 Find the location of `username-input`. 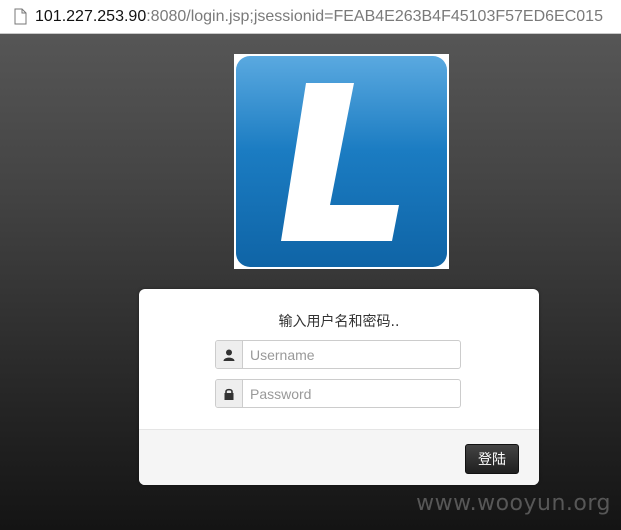

username-input is located at coordinates (351, 354).